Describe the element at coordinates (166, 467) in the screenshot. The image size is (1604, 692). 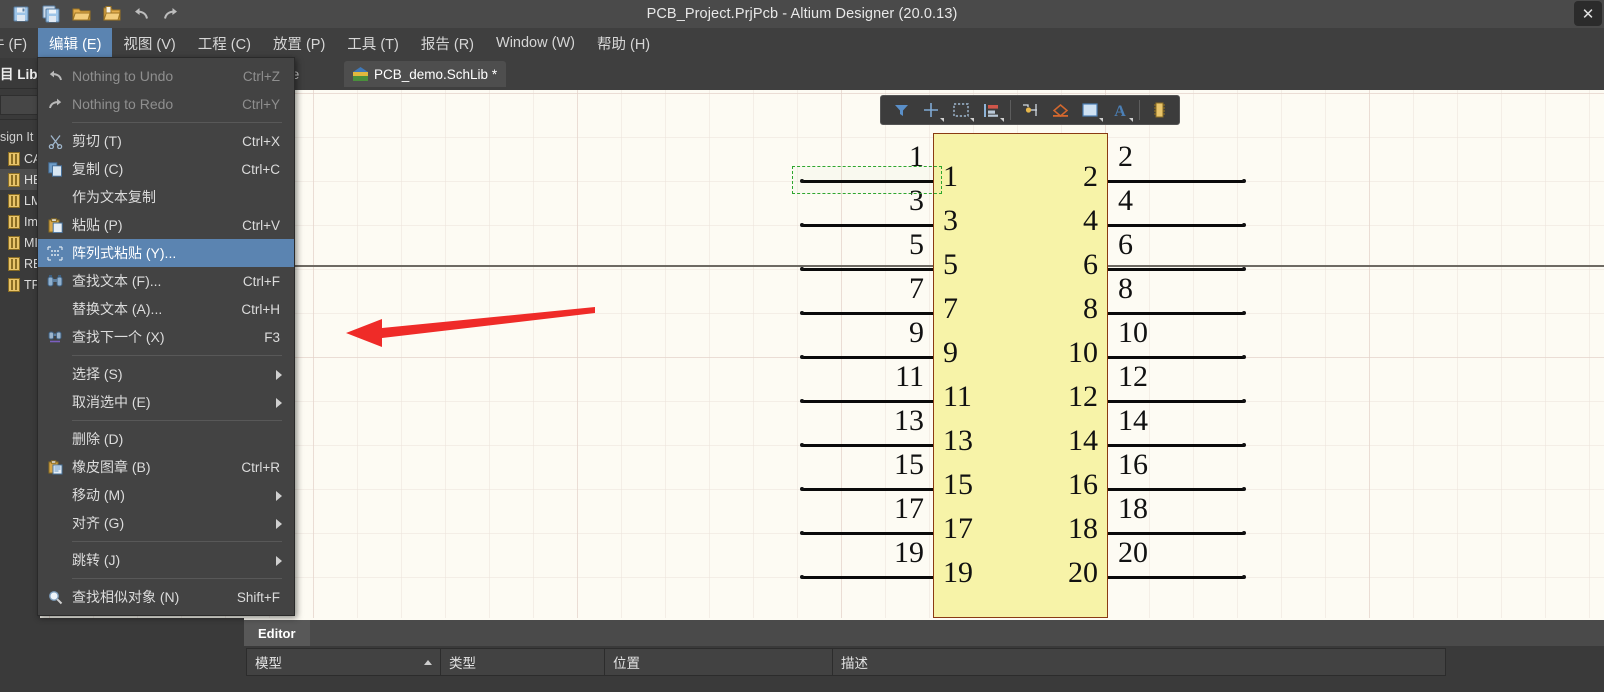
I see `menu-item-rubber-stamp: 橡皮图章 (B) Ctrl+R` at that location.